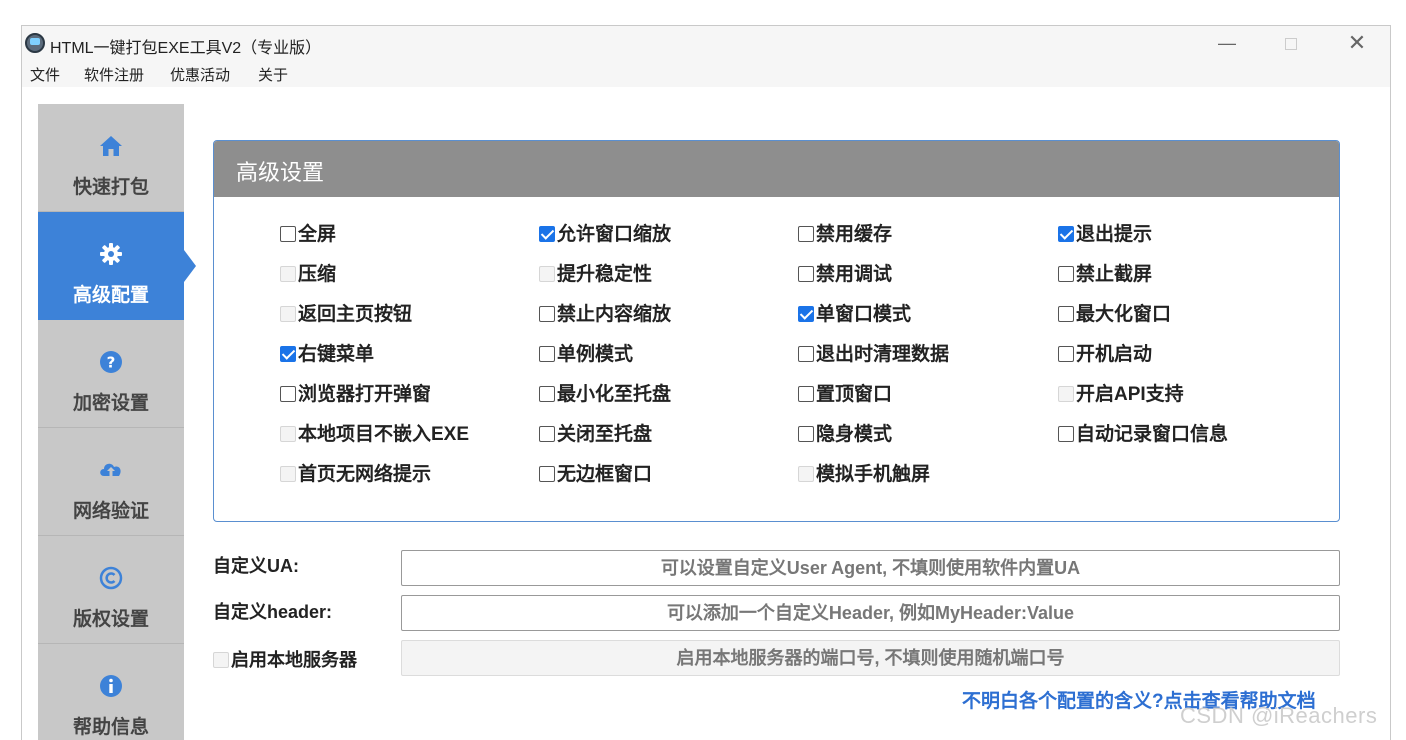 The image size is (1406, 740). What do you see at coordinates (317, 234) in the screenshot?
I see `option-label: 全屏` at bounding box center [317, 234].